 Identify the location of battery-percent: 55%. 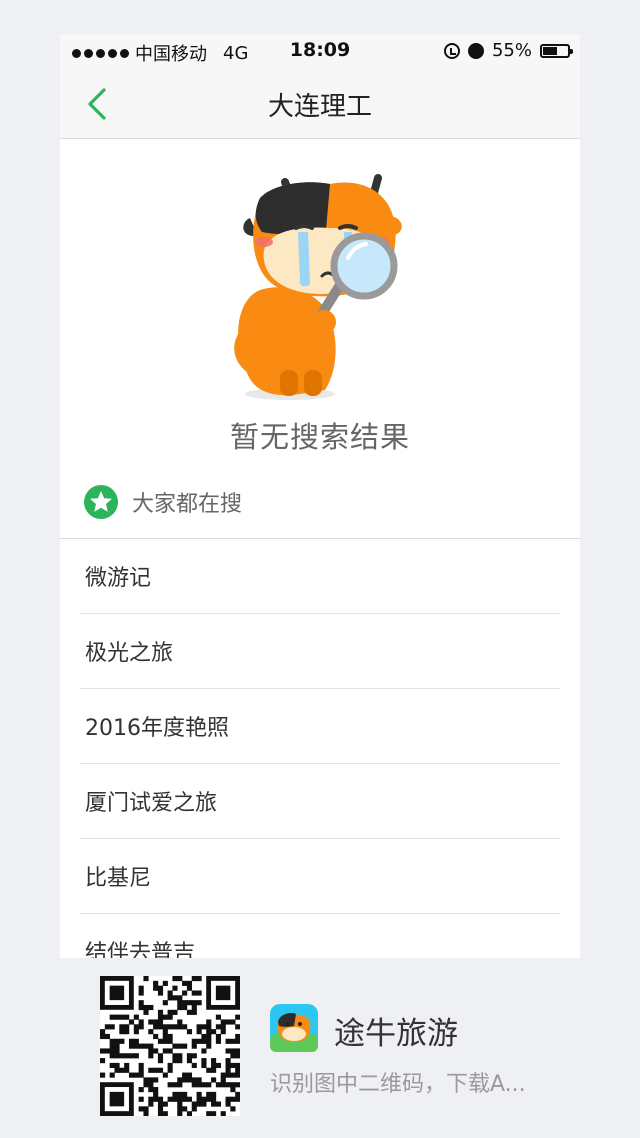
(511, 50).